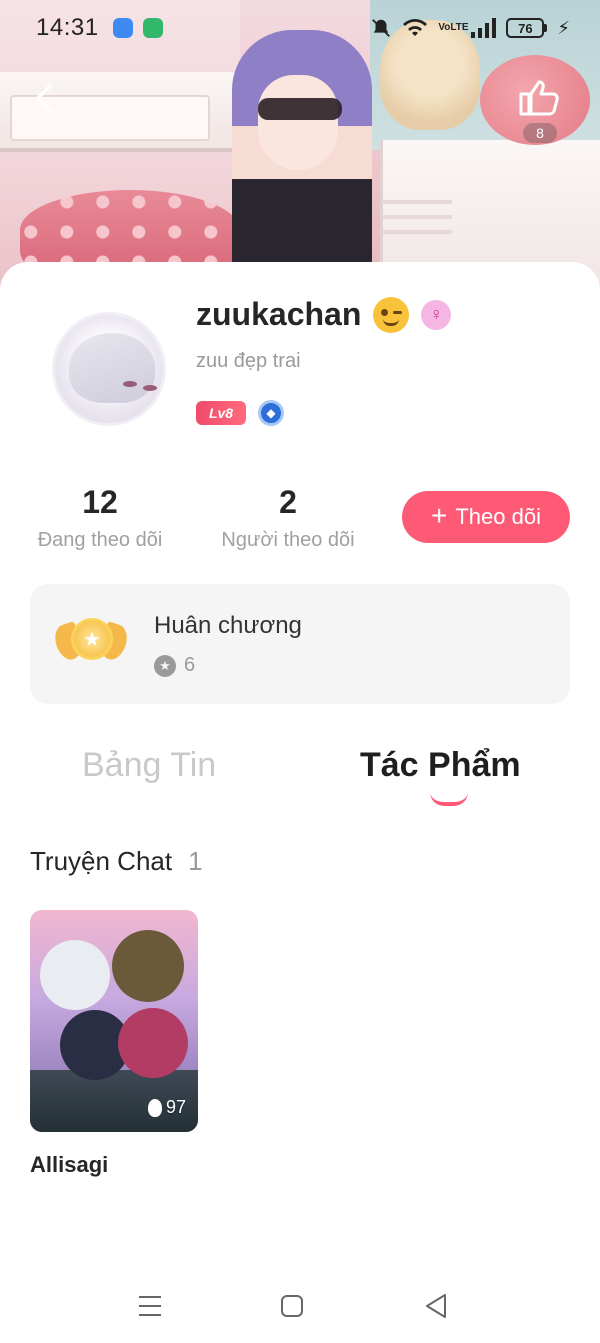  What do you see at coordinates (484, 28) in the screenshot?
I see `signal-icon` at bounding box center [484, 28].